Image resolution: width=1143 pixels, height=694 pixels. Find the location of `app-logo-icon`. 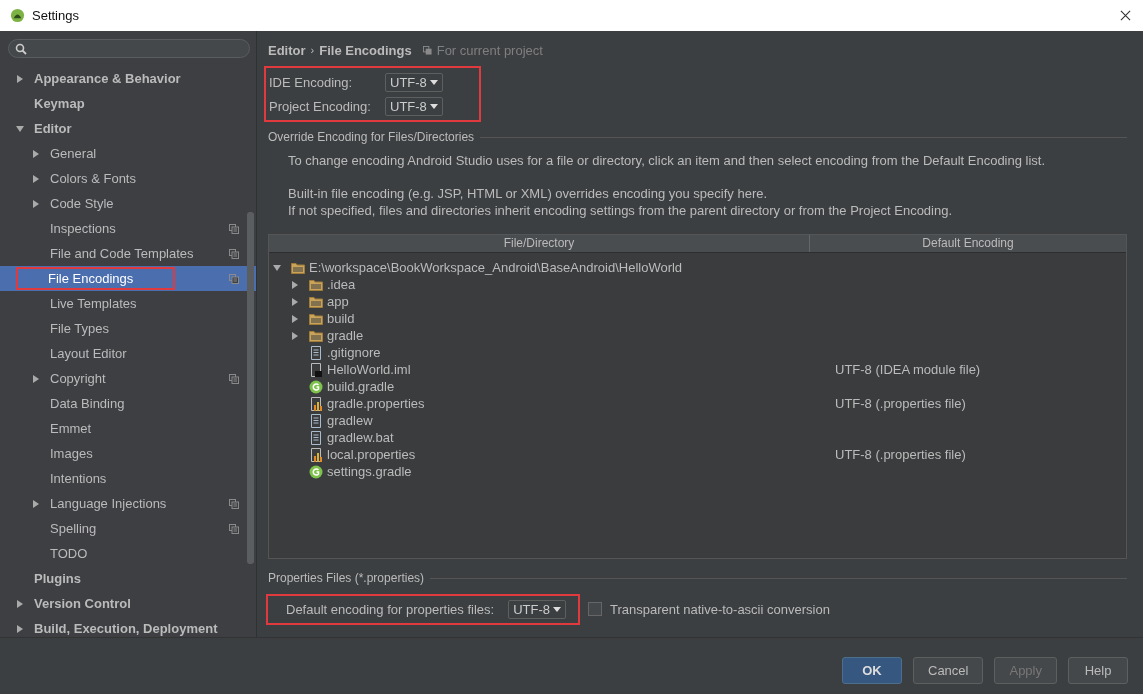

app-logo-icon is located at coordinates (17, 15).